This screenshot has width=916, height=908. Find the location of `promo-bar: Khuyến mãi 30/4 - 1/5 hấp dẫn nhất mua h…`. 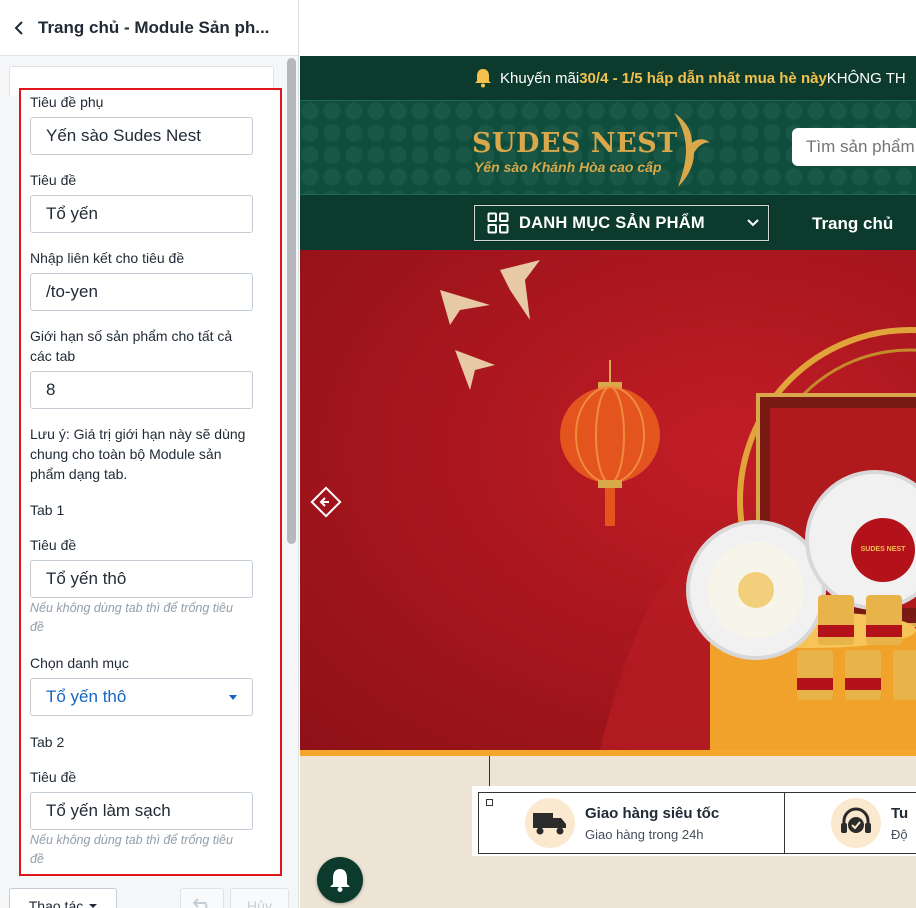

promo-bar: Khuyến mãi 30/4 - 1/5 hấp dẫn nhất mua h… is located at coordinates (608, 78).